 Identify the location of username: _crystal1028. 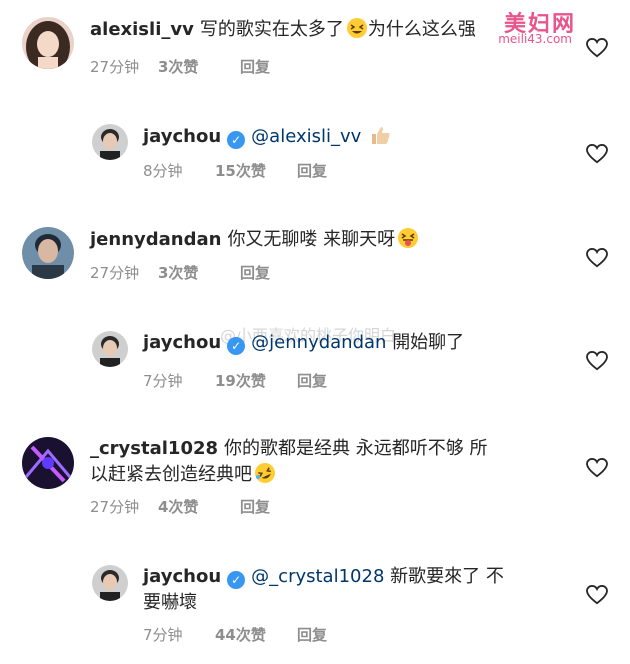
(154, 448).